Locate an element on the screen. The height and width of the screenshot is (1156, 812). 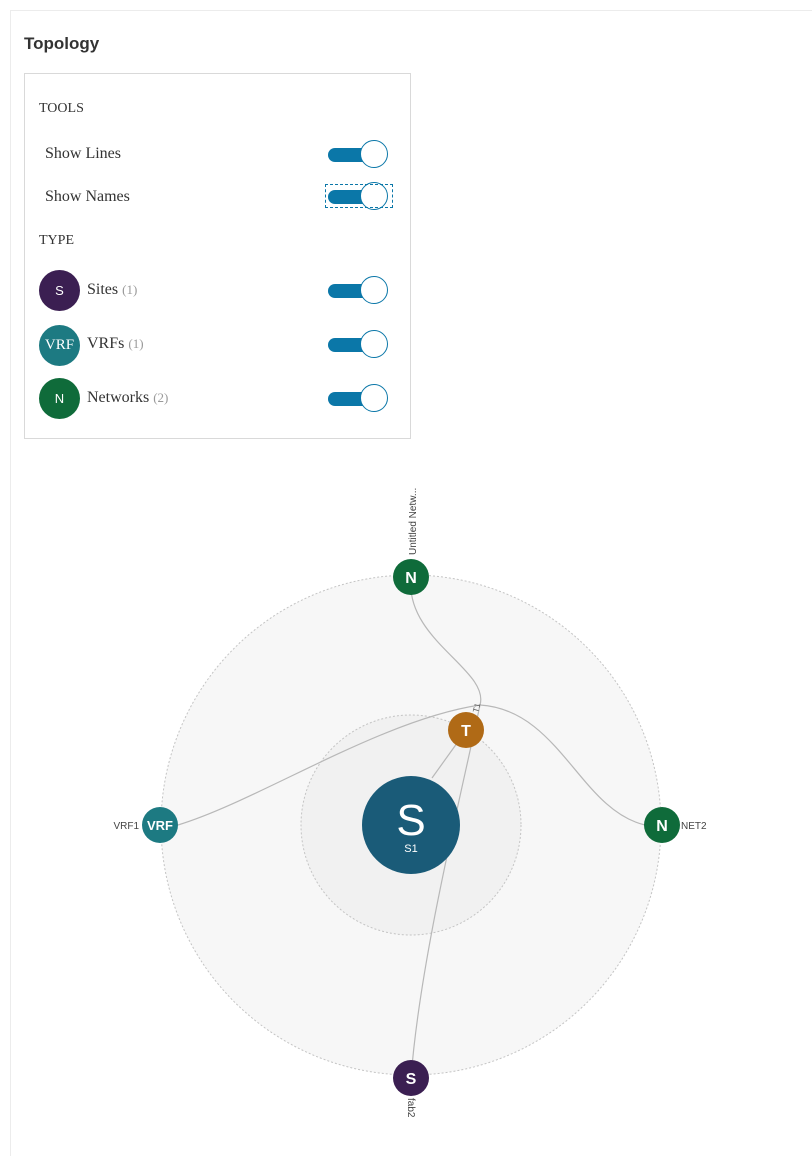
node-vrf1-letter: VRF is located at coordinates (160, 825).